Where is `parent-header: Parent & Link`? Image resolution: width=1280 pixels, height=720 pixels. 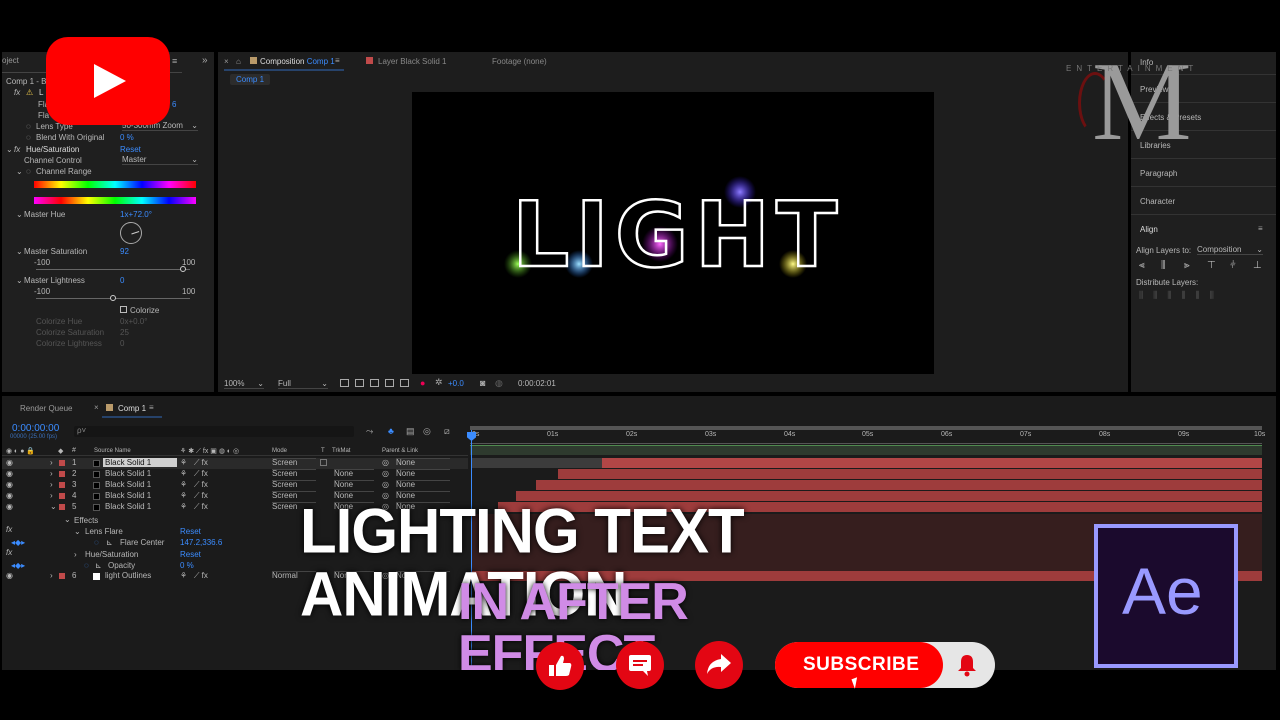
parent-header: Parent & Link is located at coordinates (400, 451).